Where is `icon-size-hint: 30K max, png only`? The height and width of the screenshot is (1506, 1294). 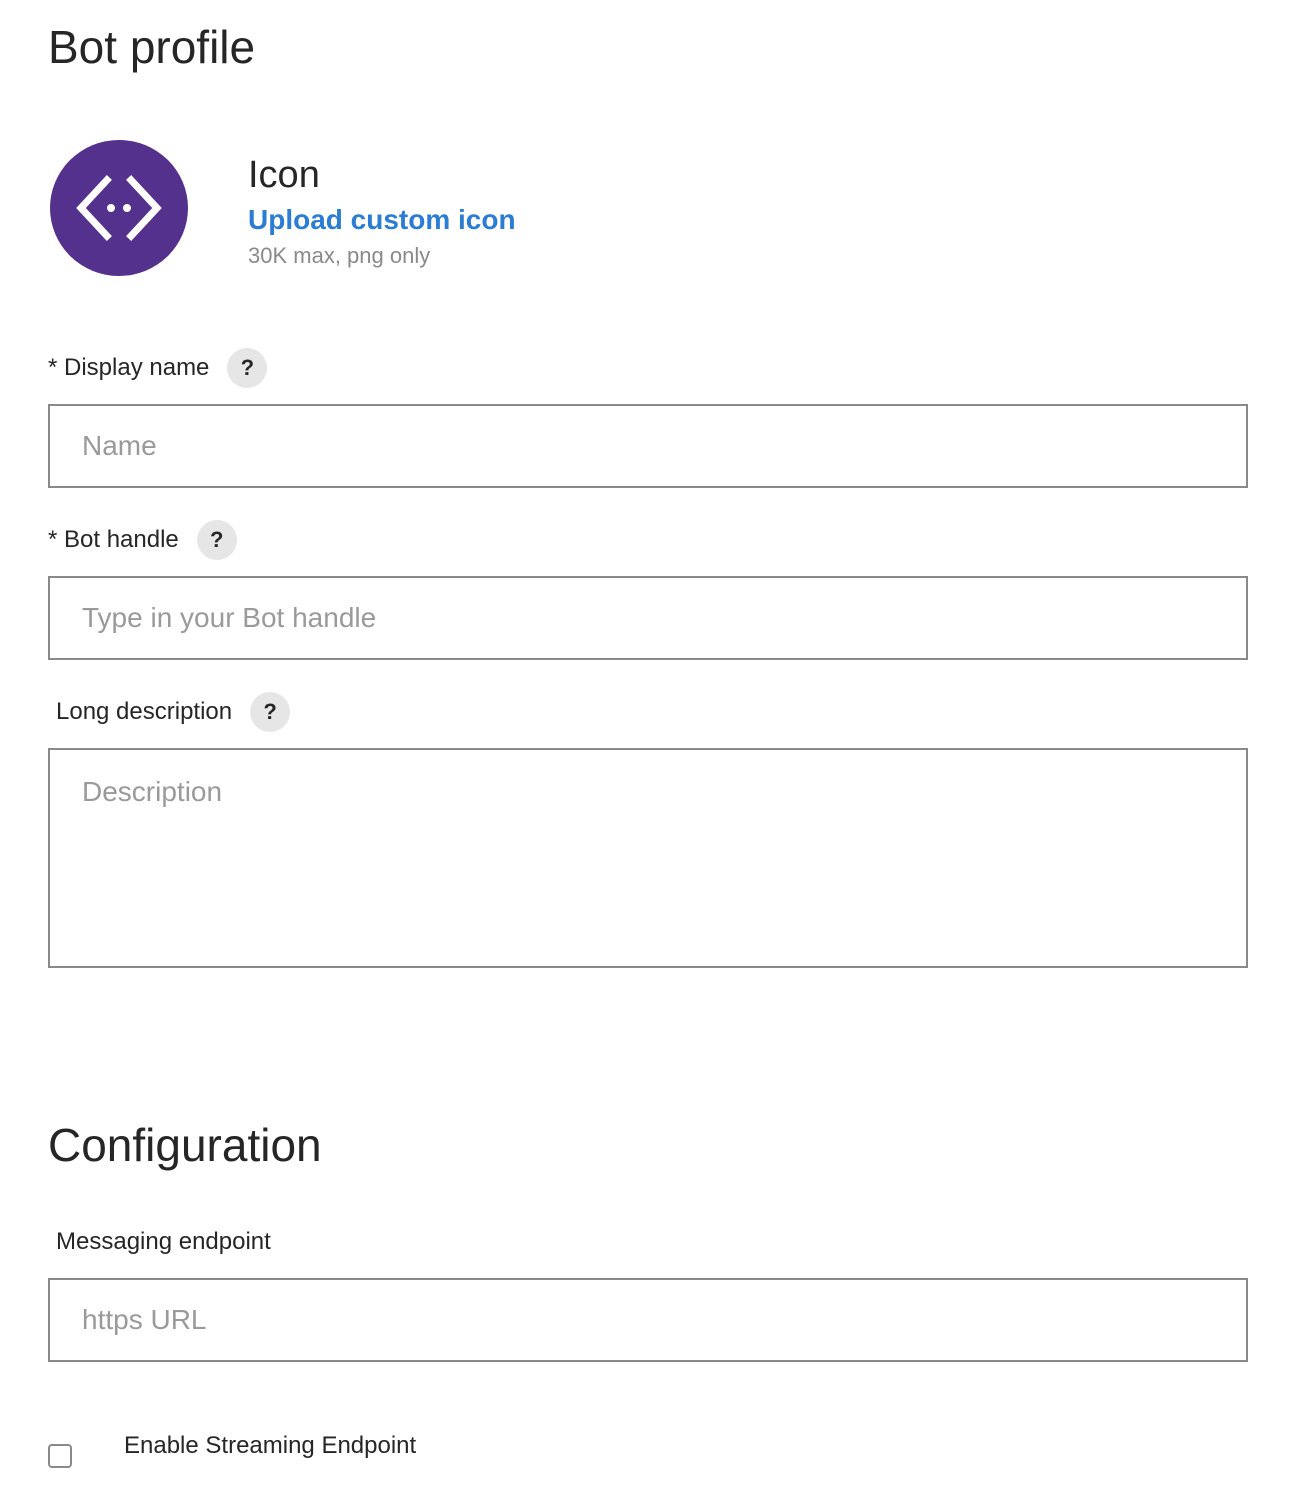
icon-size-hint: 30K max, png only is located at coordinates (339, 255).